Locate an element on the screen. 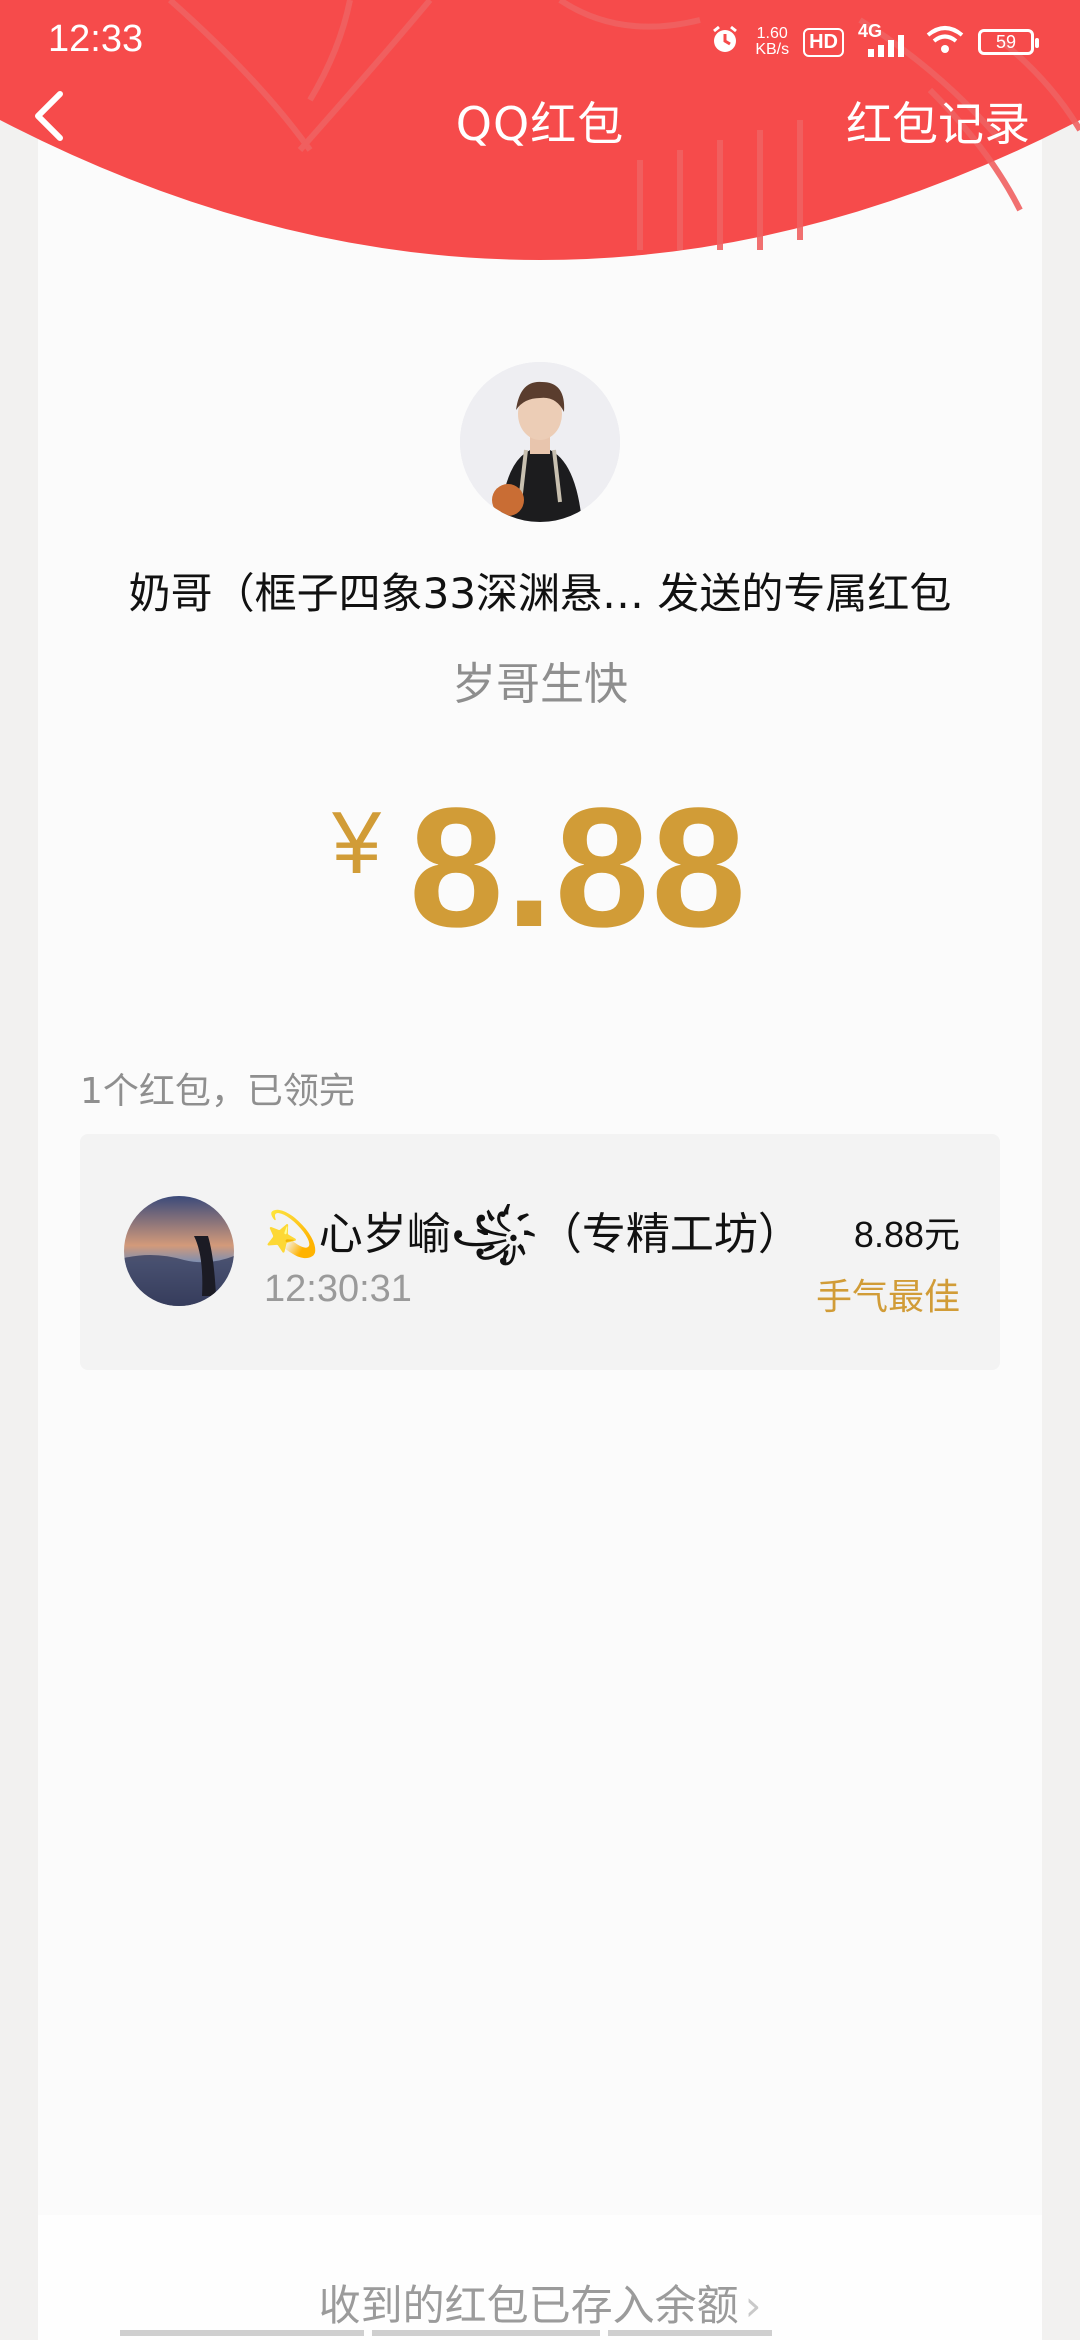 The height and width of the screenshot is (2340, 1080). receiver-list: 💫心岁崳꧁҉（专精工坊） 12:30:31 8.88元 手气最佳 is located at coordinates (540, 1252).